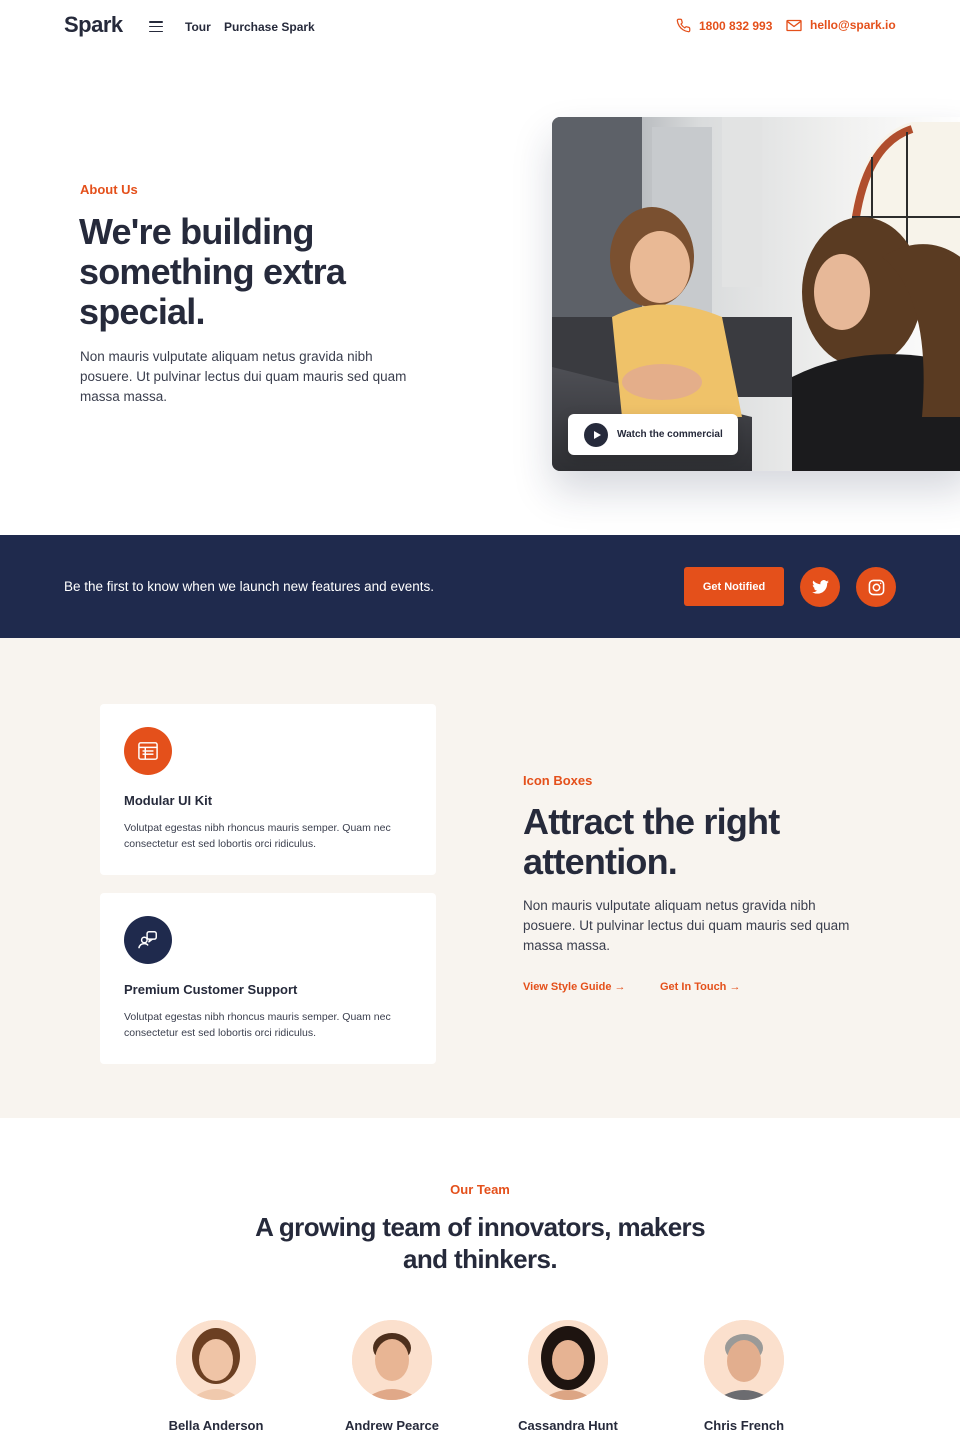  What do you see at coordinates (168, 800) in the screenshot?
I see `card-title: Modular UI Kit` at bounding box center [168, 800].